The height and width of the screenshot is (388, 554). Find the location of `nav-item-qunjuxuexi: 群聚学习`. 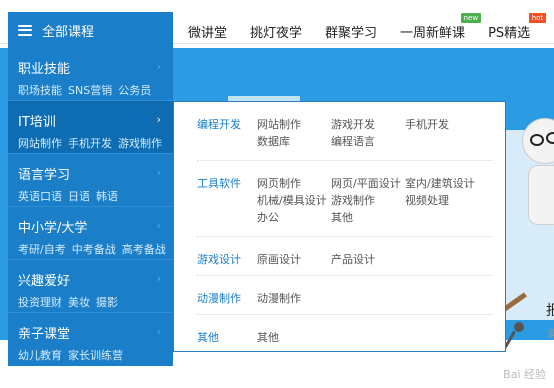

nav-item-qunjuxuexi: 群聚学习 is located at coordinates (351, 31).